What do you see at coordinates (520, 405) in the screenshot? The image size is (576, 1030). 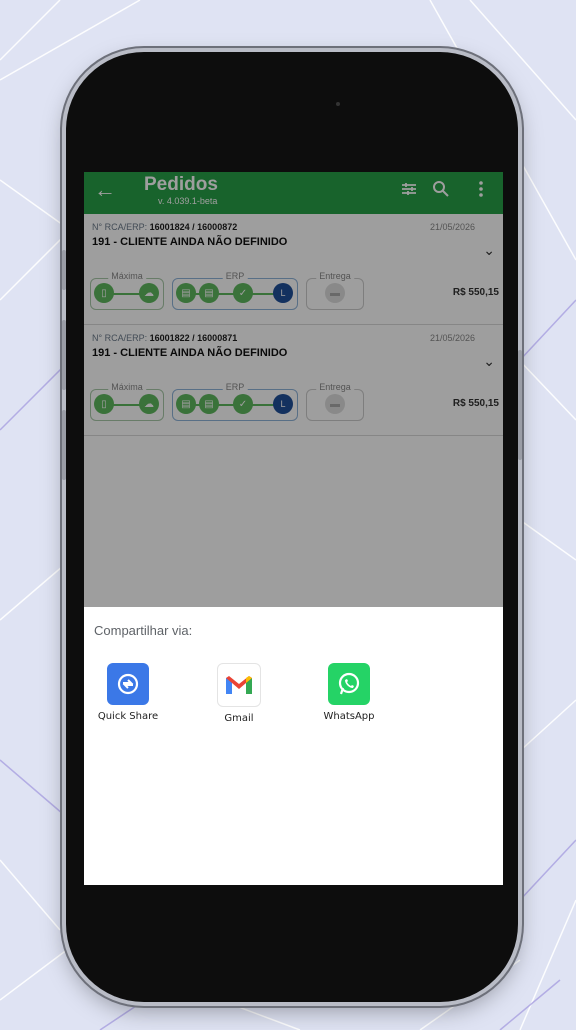 I see `power-button` at bounding box center [520, 405].